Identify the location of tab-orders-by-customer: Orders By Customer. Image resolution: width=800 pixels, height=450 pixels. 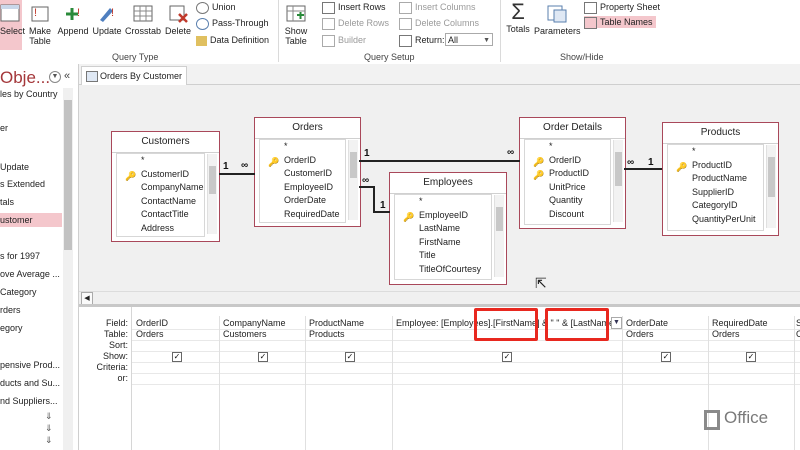
(134, 75).